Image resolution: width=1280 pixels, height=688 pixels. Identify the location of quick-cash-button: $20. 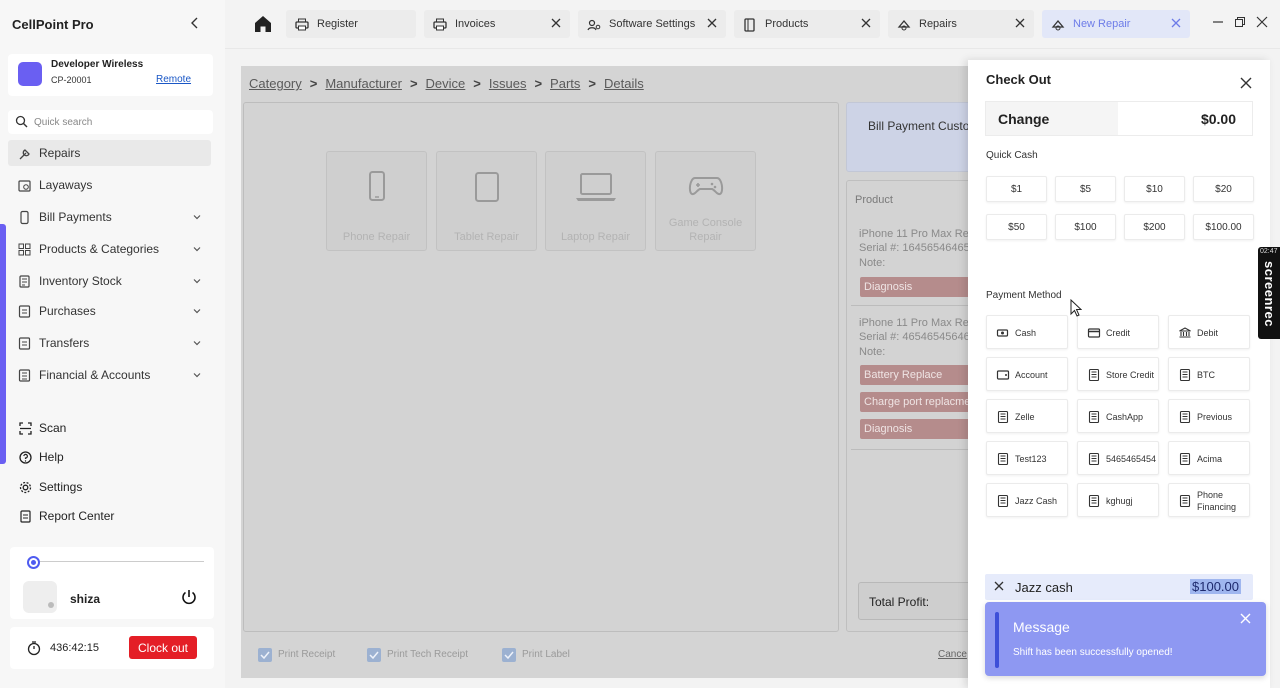
(1223, 189).